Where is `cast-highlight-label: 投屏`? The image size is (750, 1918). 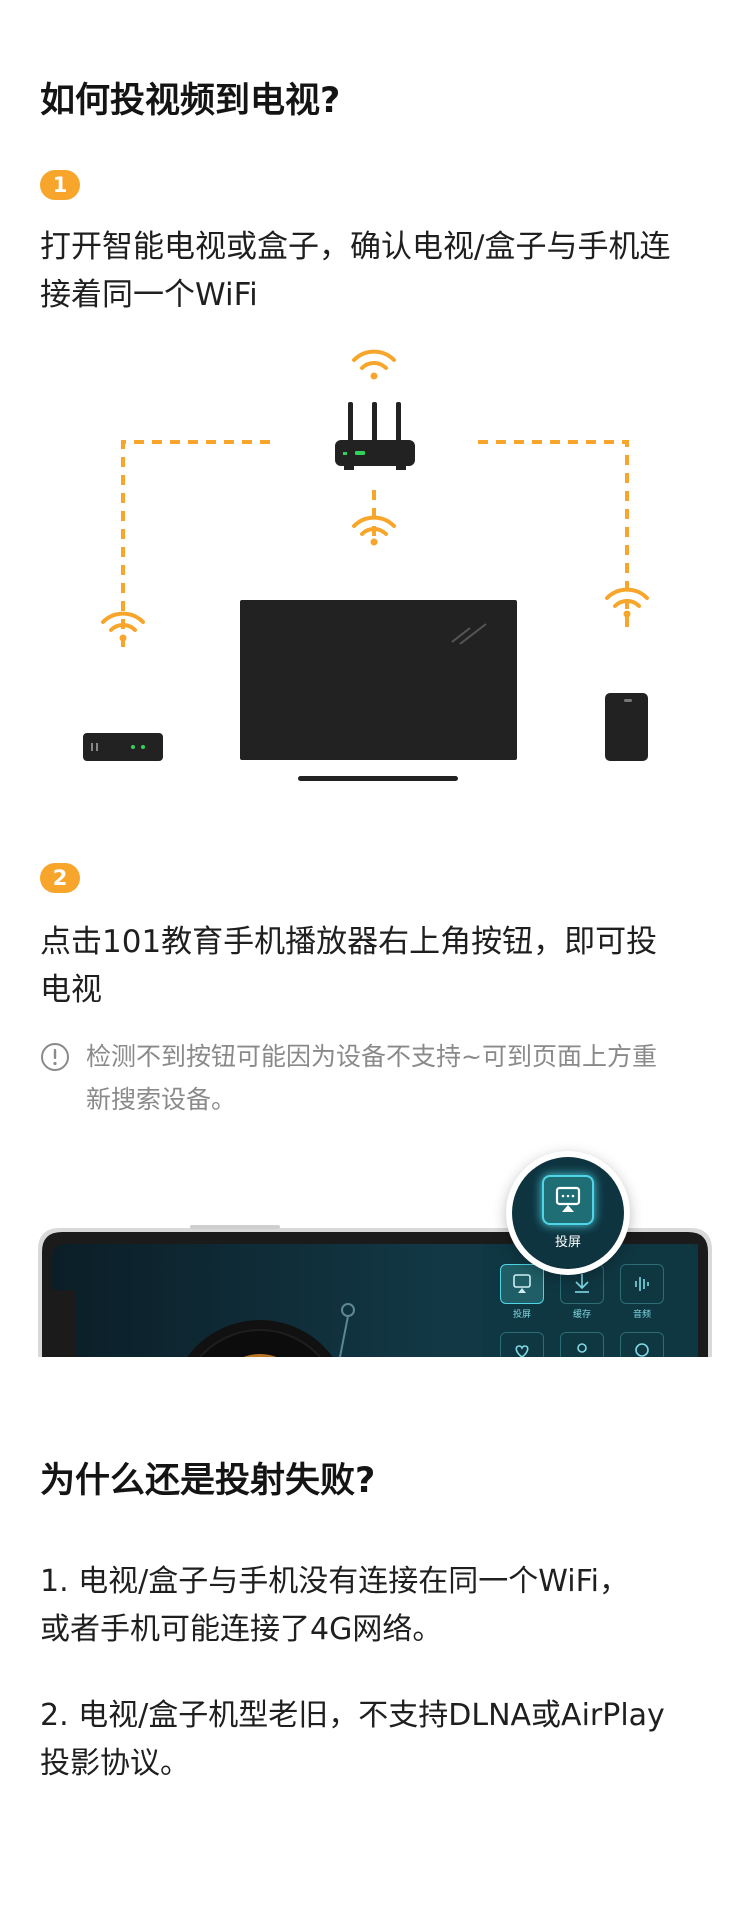
cast-highlight-label: 投屏 is located at coordinates (567, 1242).